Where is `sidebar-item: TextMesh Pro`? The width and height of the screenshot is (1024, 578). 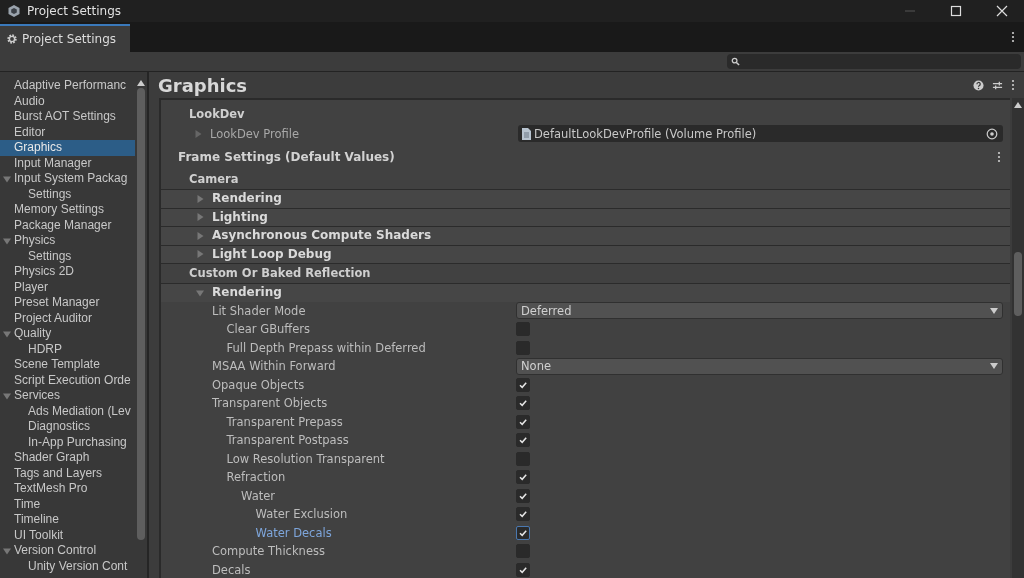 sidebar-item: TextMesh Pro is located at coordinates (67, 489).